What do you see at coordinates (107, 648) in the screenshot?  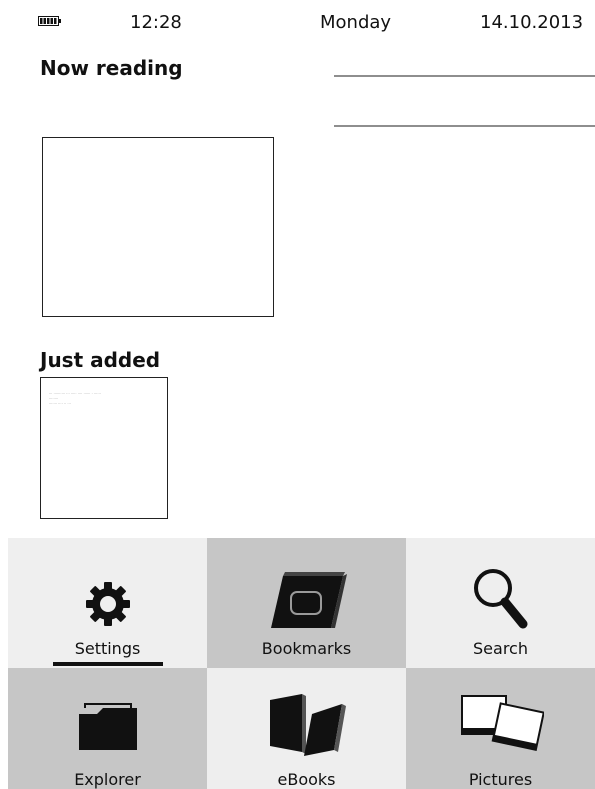 I see `settings-label: Settings` at bounding box center [107, 648].